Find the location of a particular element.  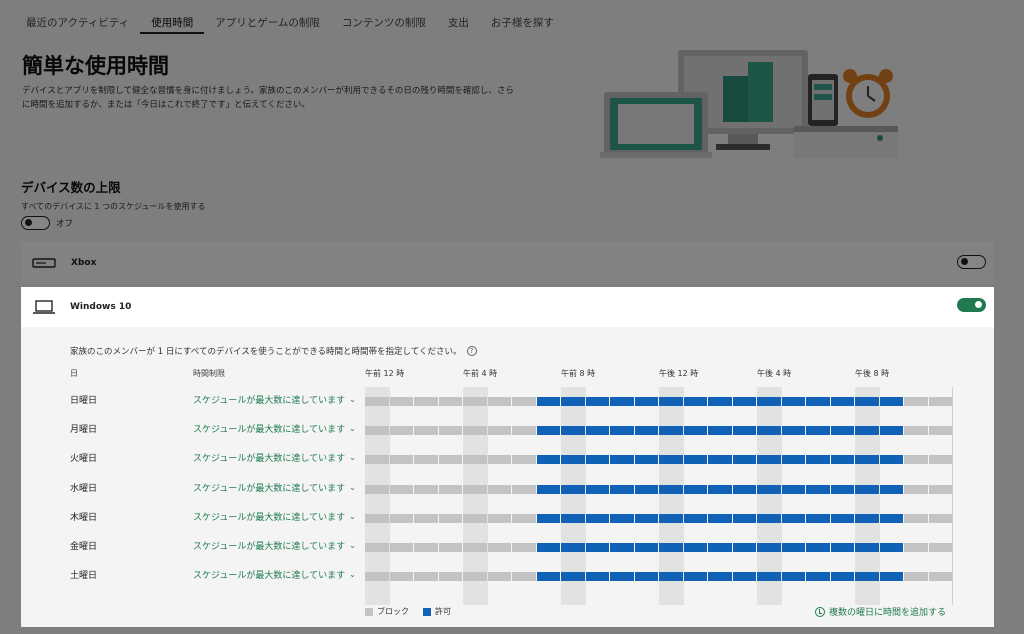

xbox-toggle is located at coordinates (971, 262).